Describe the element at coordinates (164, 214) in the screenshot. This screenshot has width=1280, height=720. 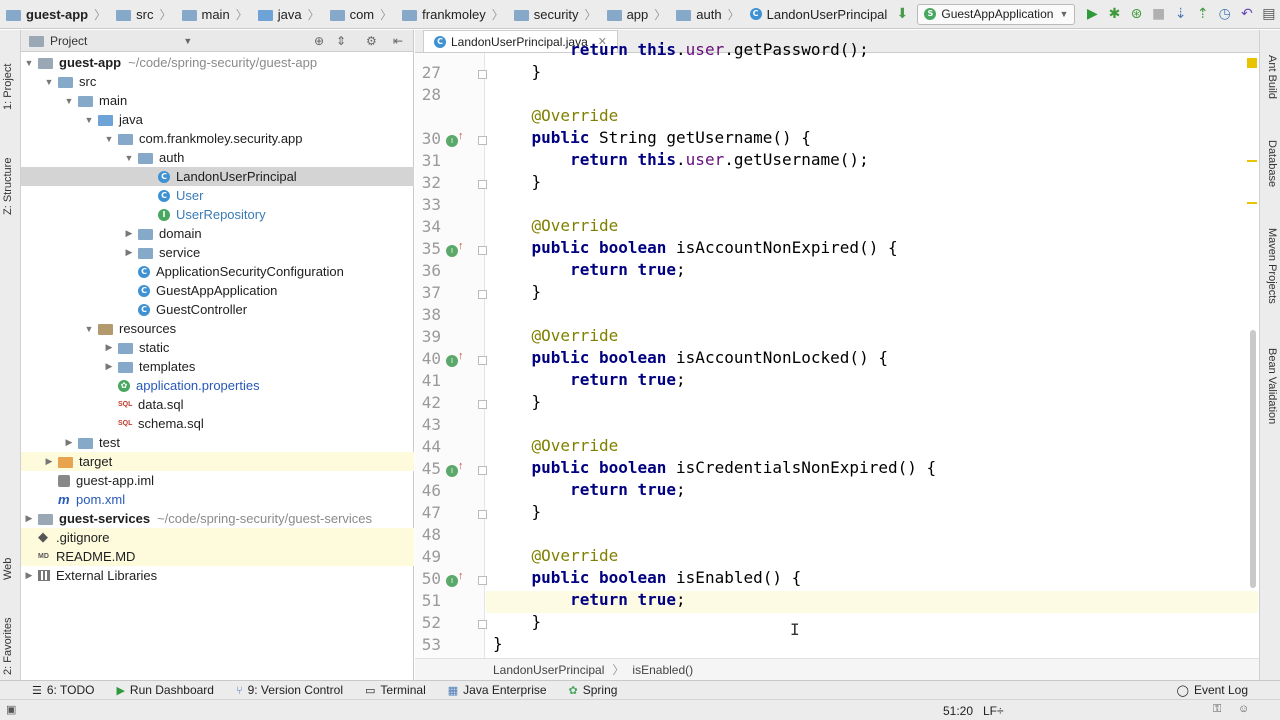
I see `interface-icon: I` at that location.